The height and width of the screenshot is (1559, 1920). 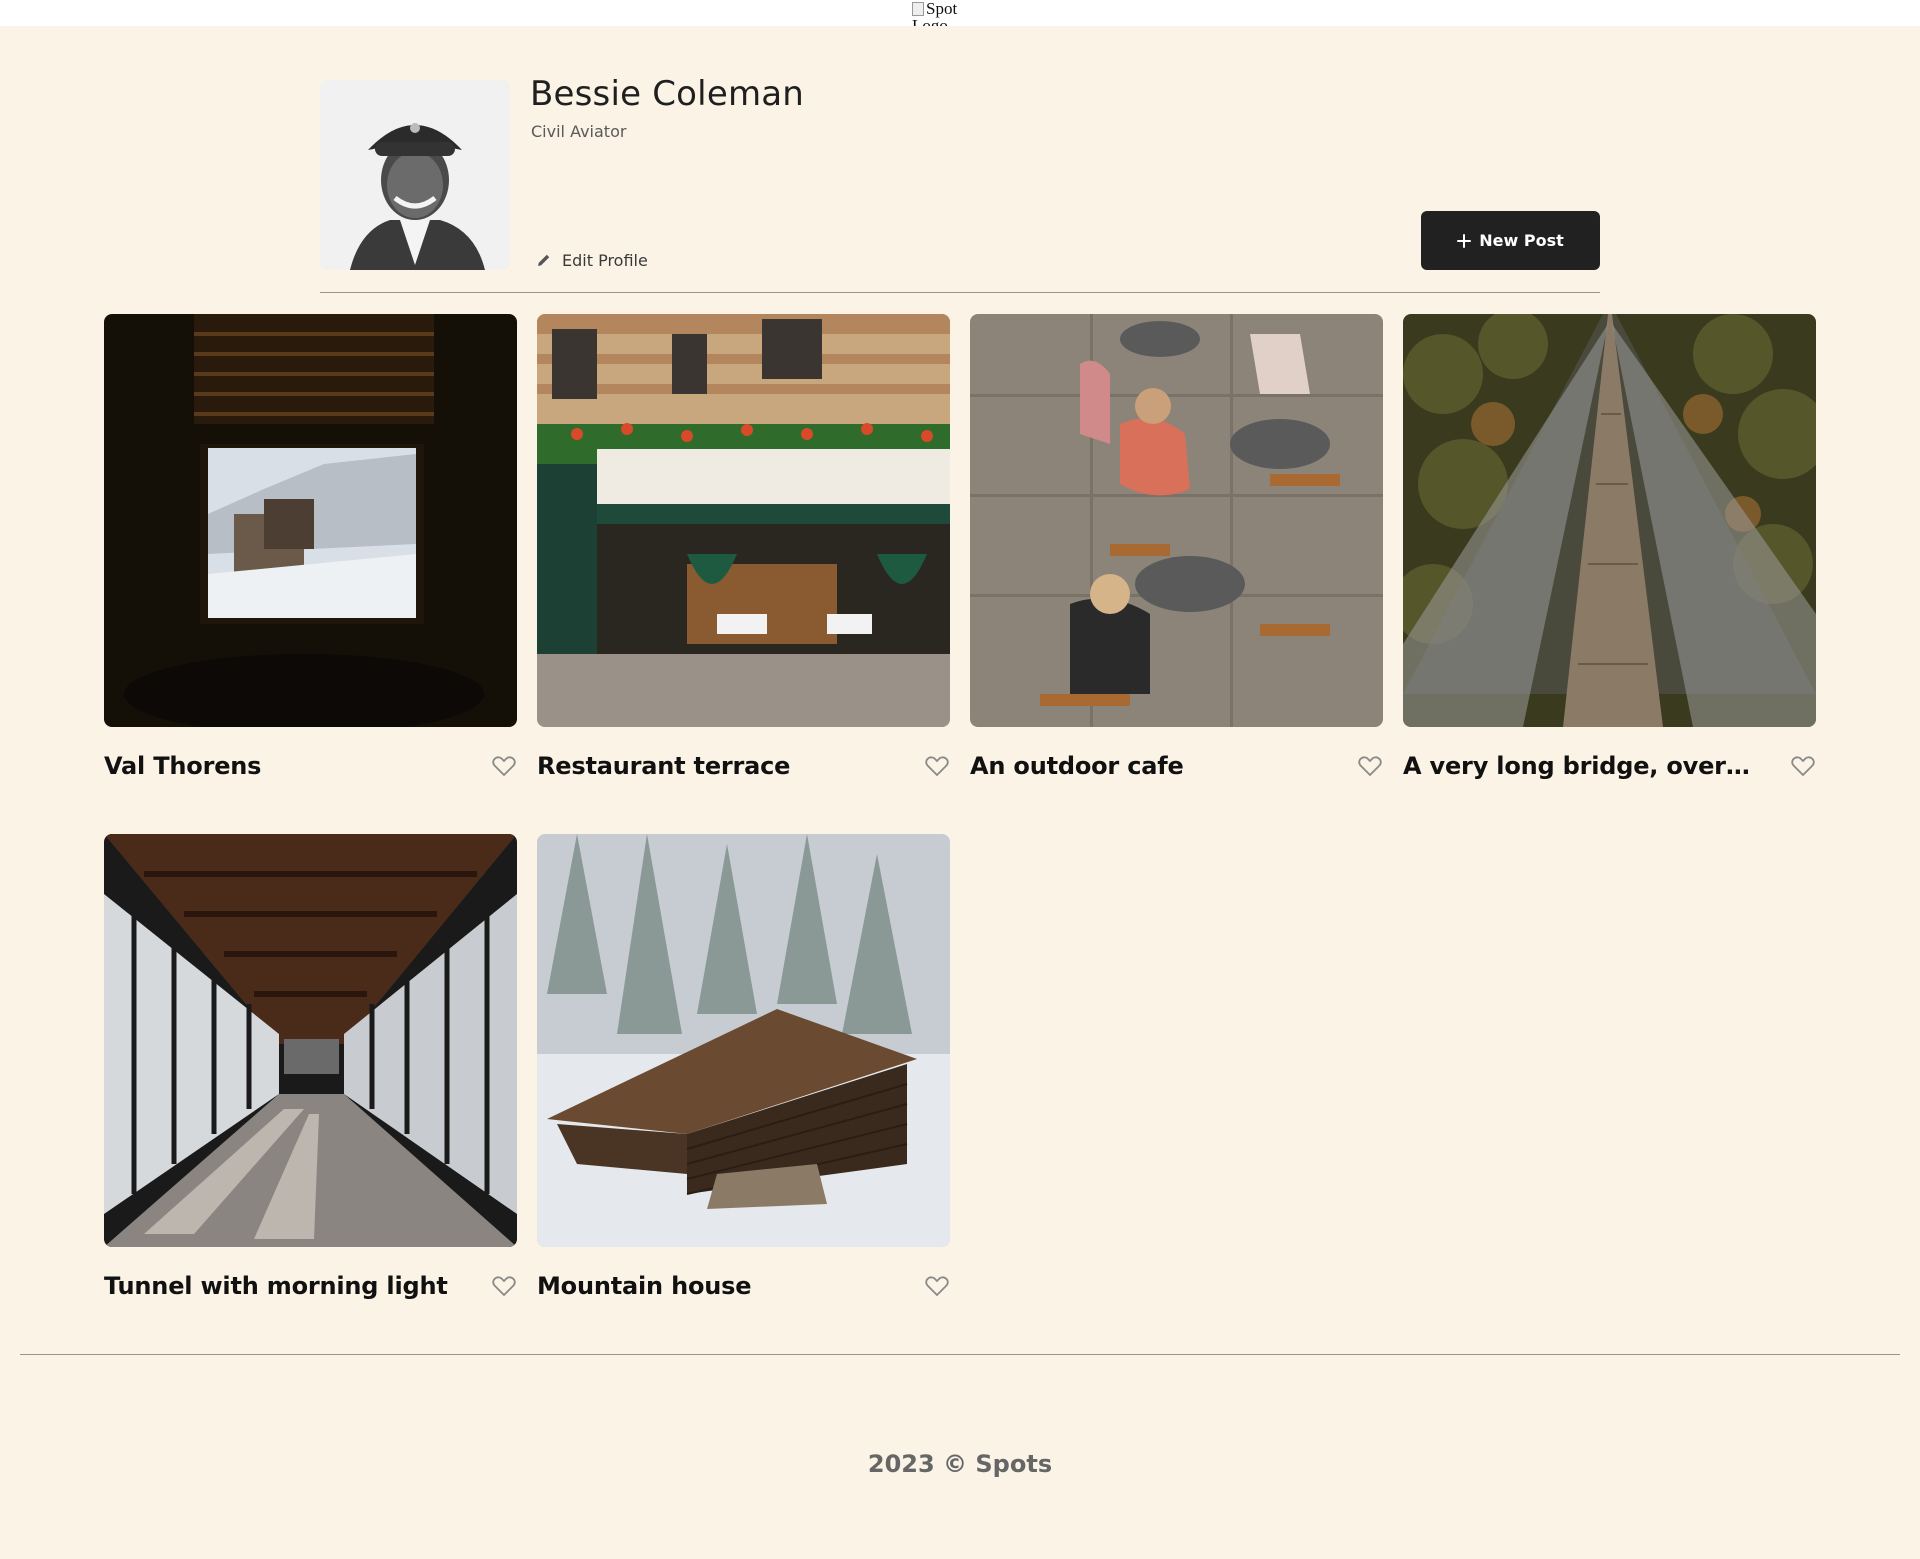 I want to click on edit-profile-button: Edit Profile, so click(x=592, y=260).